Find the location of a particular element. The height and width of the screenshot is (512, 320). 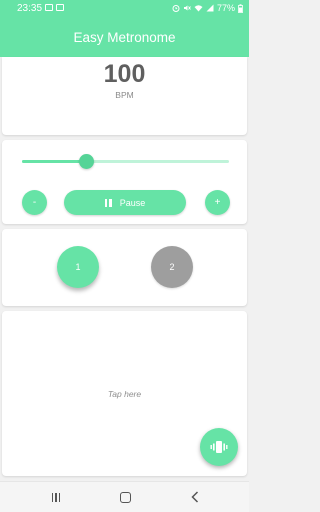

gallery-notification-icon is located at coordinates (49, 7).